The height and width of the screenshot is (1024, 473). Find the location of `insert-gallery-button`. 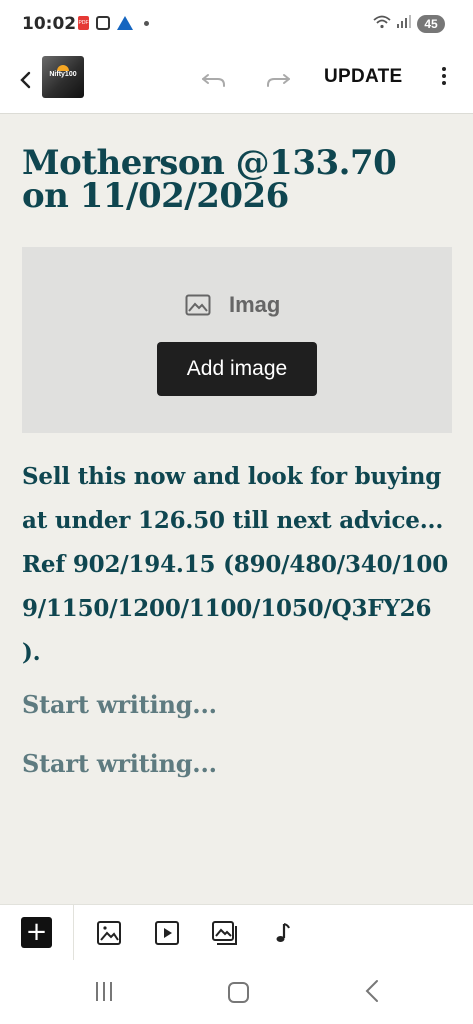

insert-gallery-button is located at coordinates (224, 933).